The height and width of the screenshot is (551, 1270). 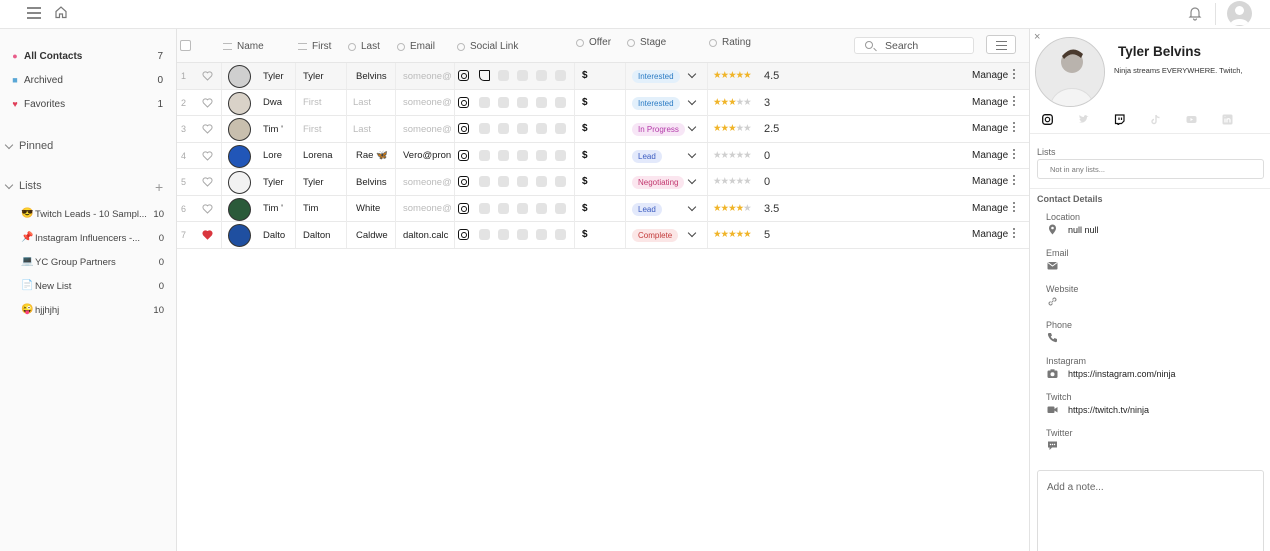 What do you see at coordinates (88, 80) in the screenshot?
I see `sidebar-item-archived: ■ Archived 0` at bounding box center [88, 80].